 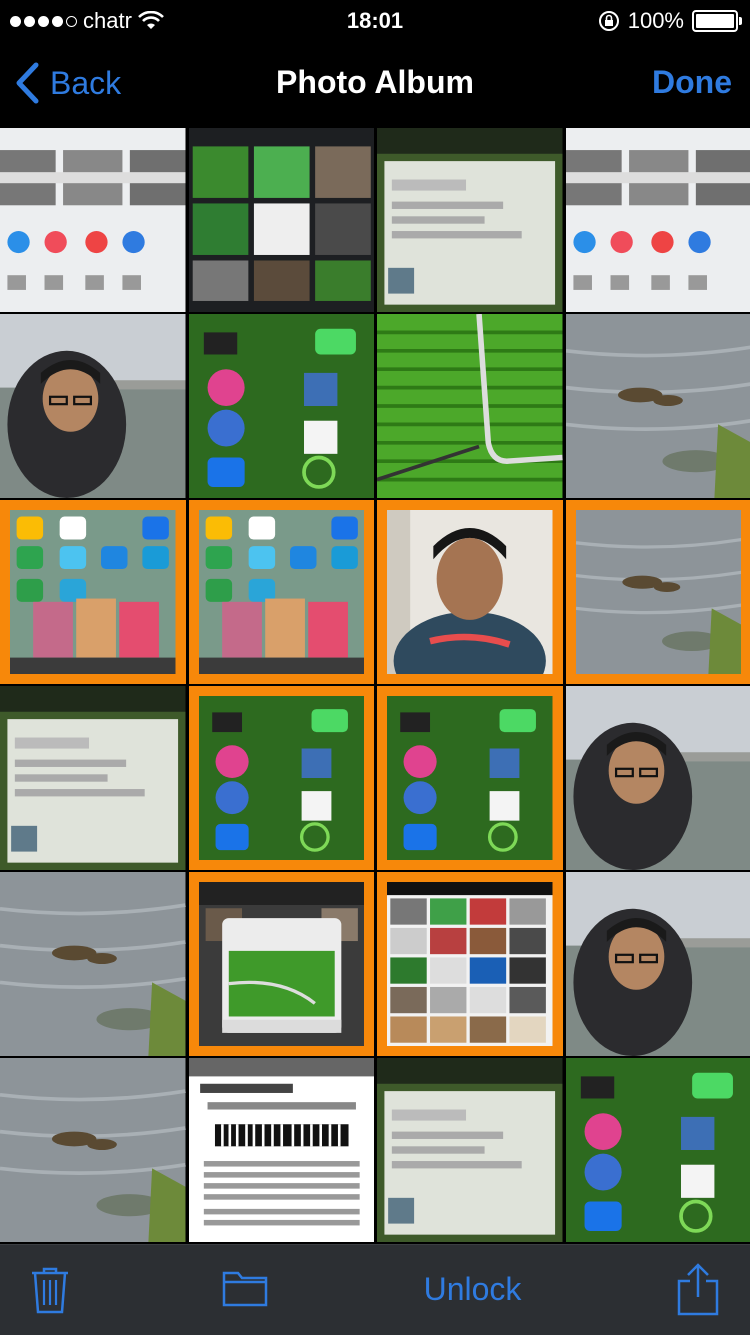 I want to click on status-right: 100%, so click(x=668, y=21).